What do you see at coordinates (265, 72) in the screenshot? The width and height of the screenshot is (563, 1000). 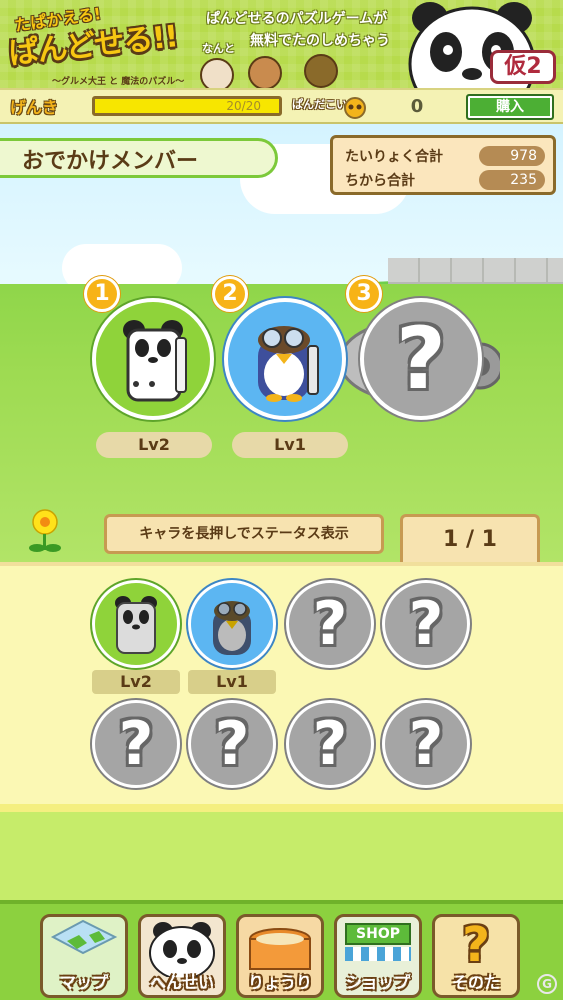 I see `dog-icon` at bounding box center [265, 72].